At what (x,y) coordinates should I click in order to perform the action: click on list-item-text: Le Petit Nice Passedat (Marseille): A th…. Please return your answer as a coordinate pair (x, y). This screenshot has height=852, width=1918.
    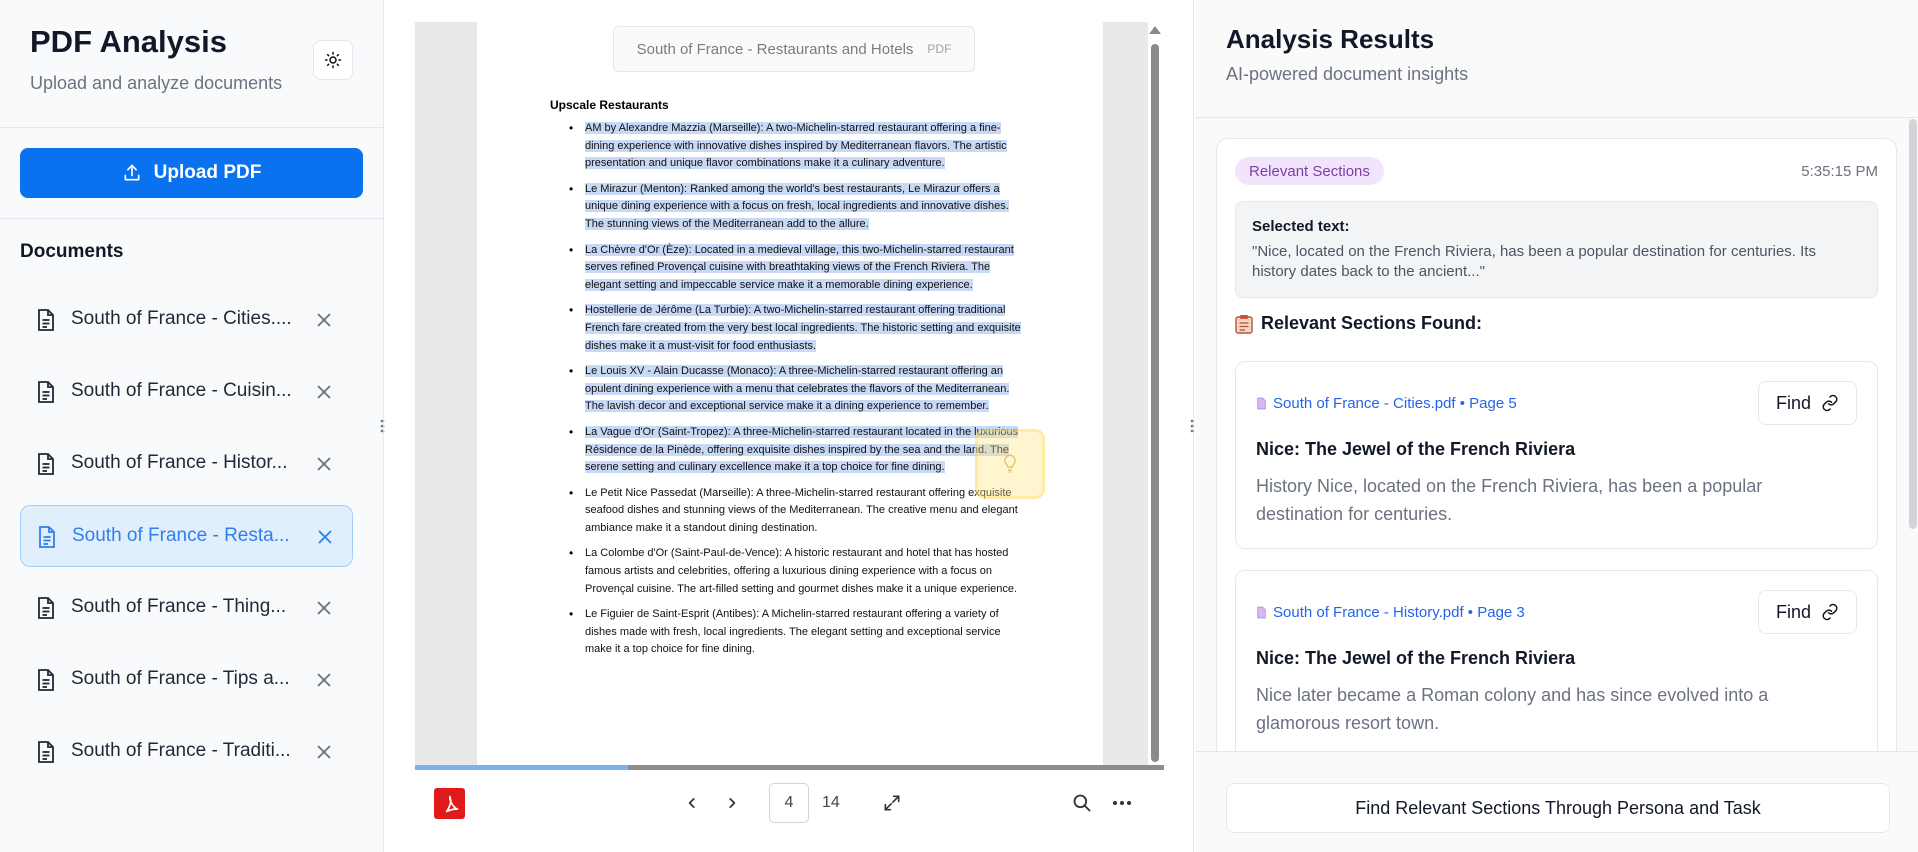
    Looking at the image, I should click on (801, 510).